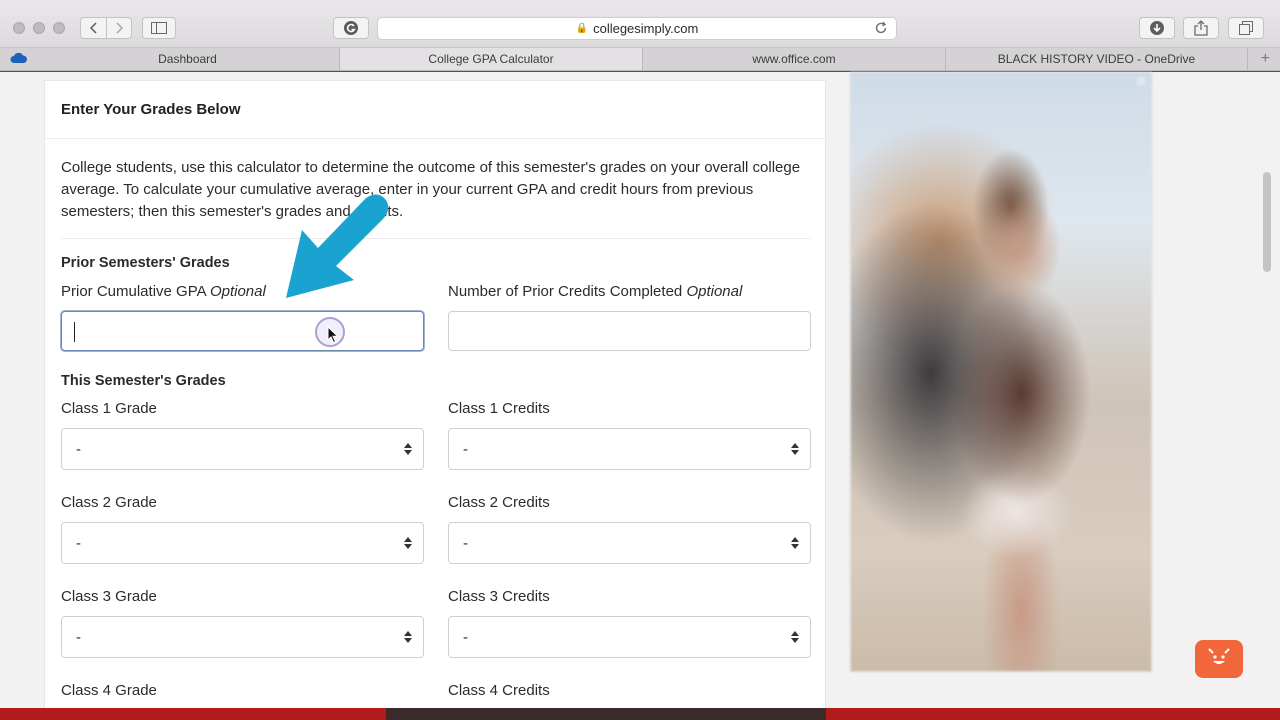 Image resolution: width=1280 pixels, height=720 pixels. I want to click on divider, so click(436, 238).